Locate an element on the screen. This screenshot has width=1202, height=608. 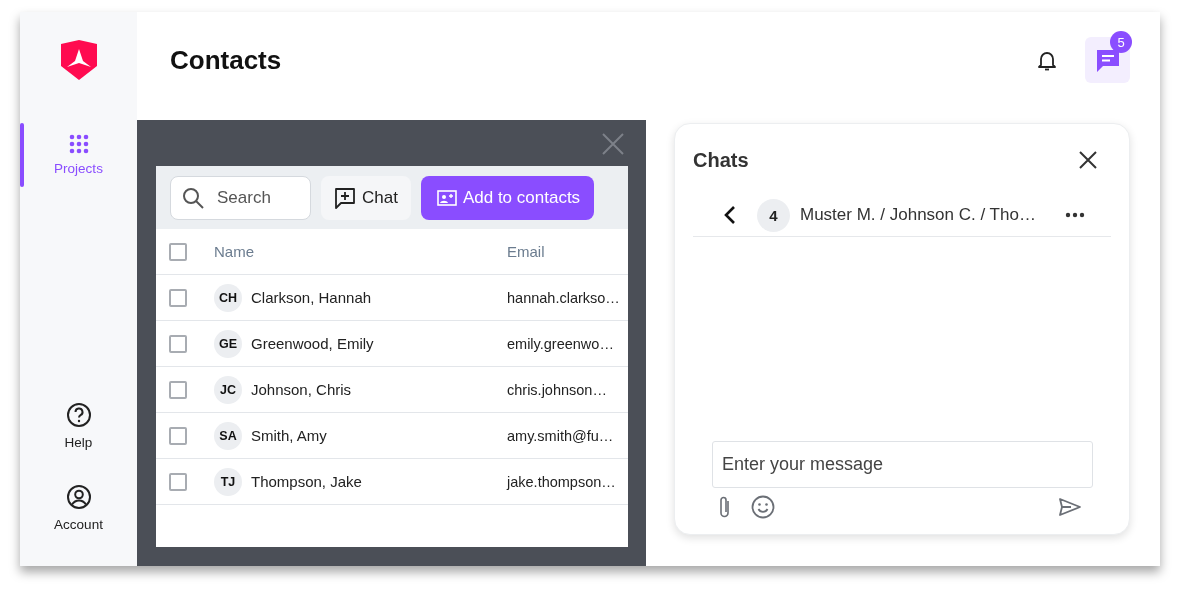
search-field: Search is located at coordinates (240, 197).